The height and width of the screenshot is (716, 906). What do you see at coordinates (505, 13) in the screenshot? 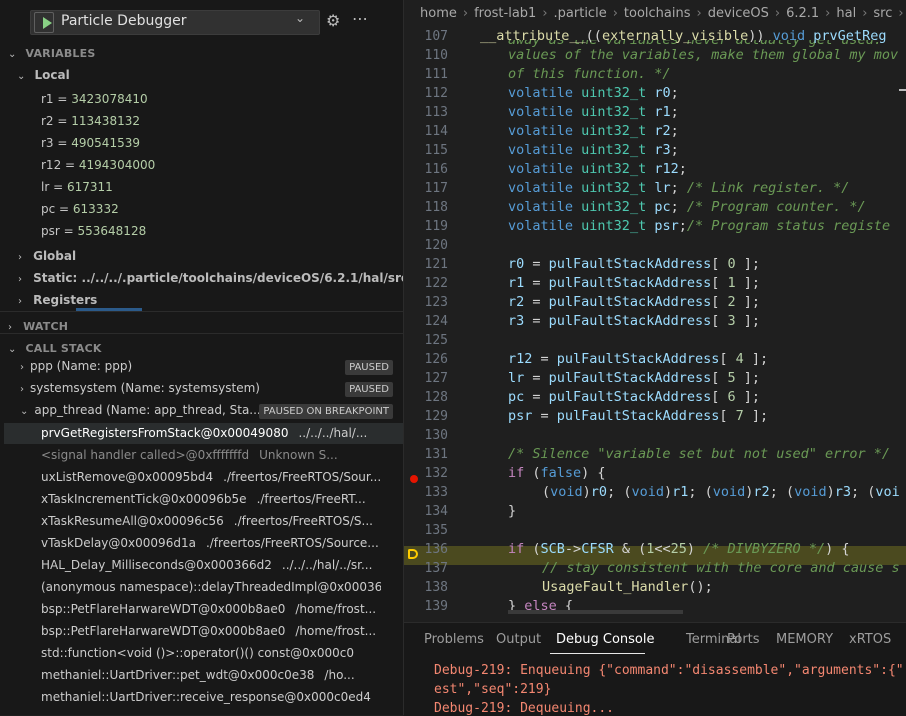
I see `breadcrumb-item: frost-lab1` at bounding box center [505, 13].